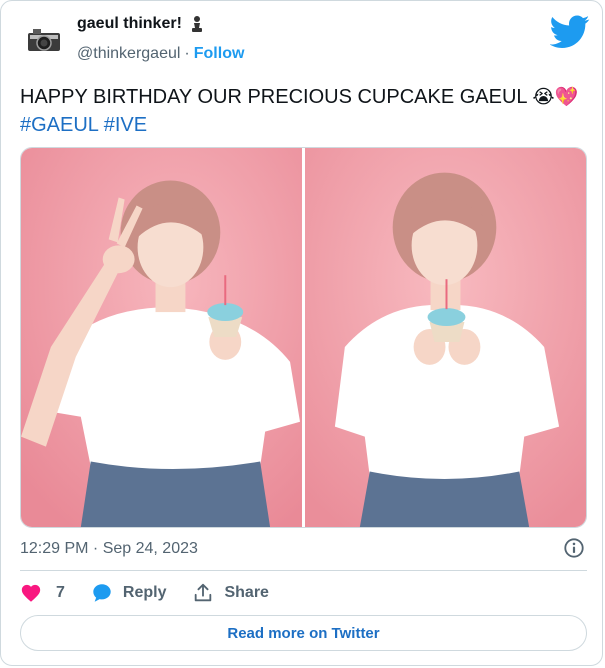 Image resolution: width=605 pixels, height=668 pixels. Describe the element at coordinates (31, 593) in the screenshot. I see `heart-icon` at that location.